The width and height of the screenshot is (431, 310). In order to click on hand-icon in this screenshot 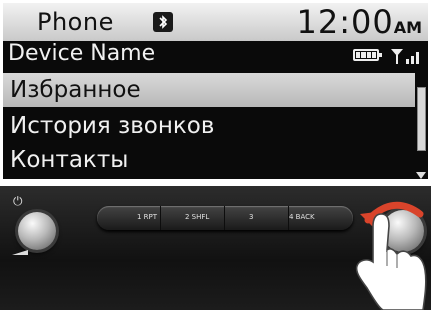, I will do `click(391, 261)`.